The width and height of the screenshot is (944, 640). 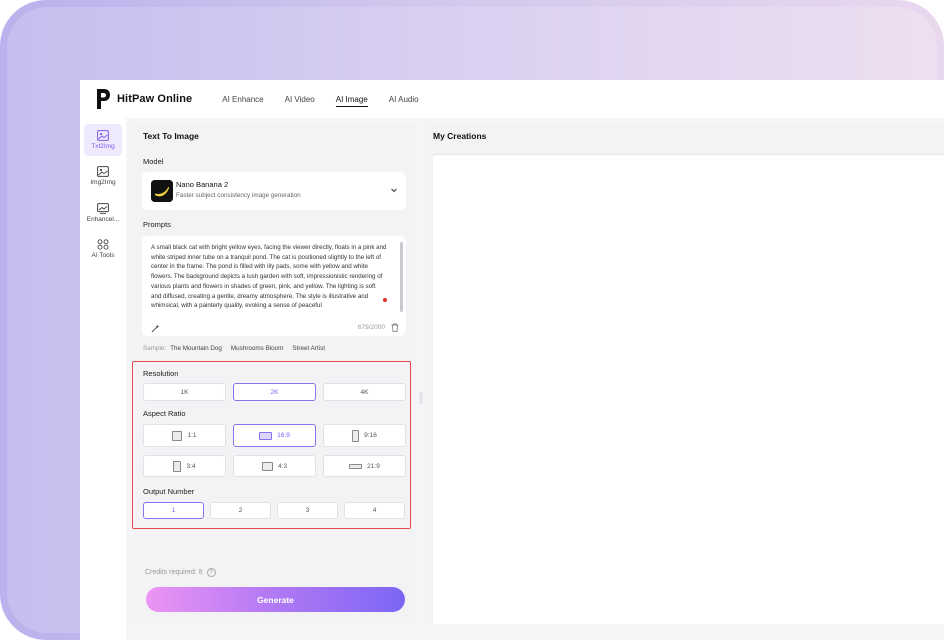 I want to click on main-nav: AI Enhance AI Video AI Image AI Audio, so click(x=330, y=99).